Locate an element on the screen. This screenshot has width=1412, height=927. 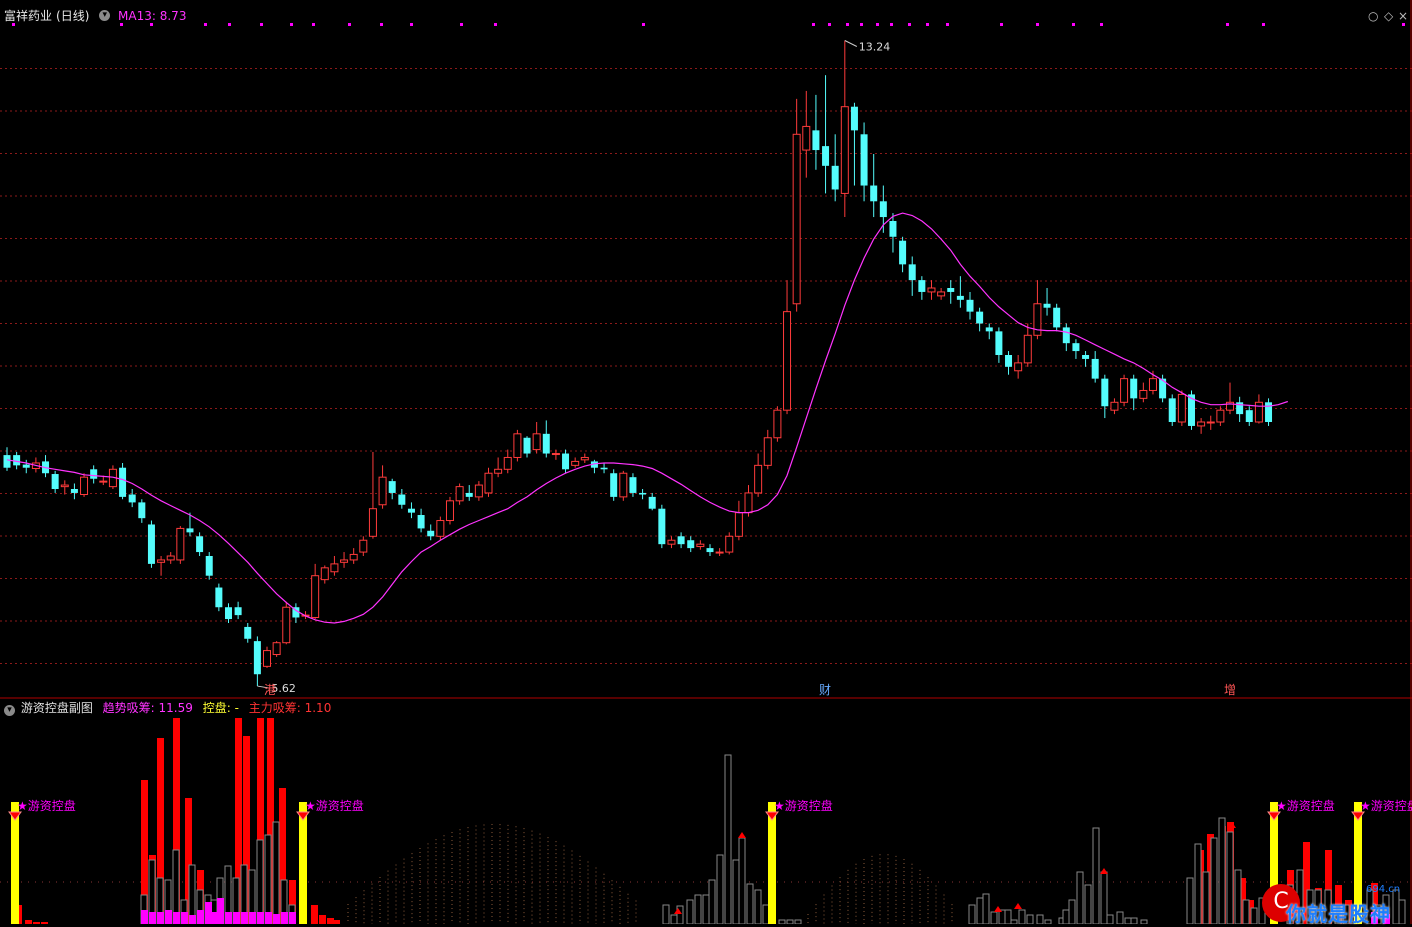
event-marker: 增 is located at coordinates (1230, 690).